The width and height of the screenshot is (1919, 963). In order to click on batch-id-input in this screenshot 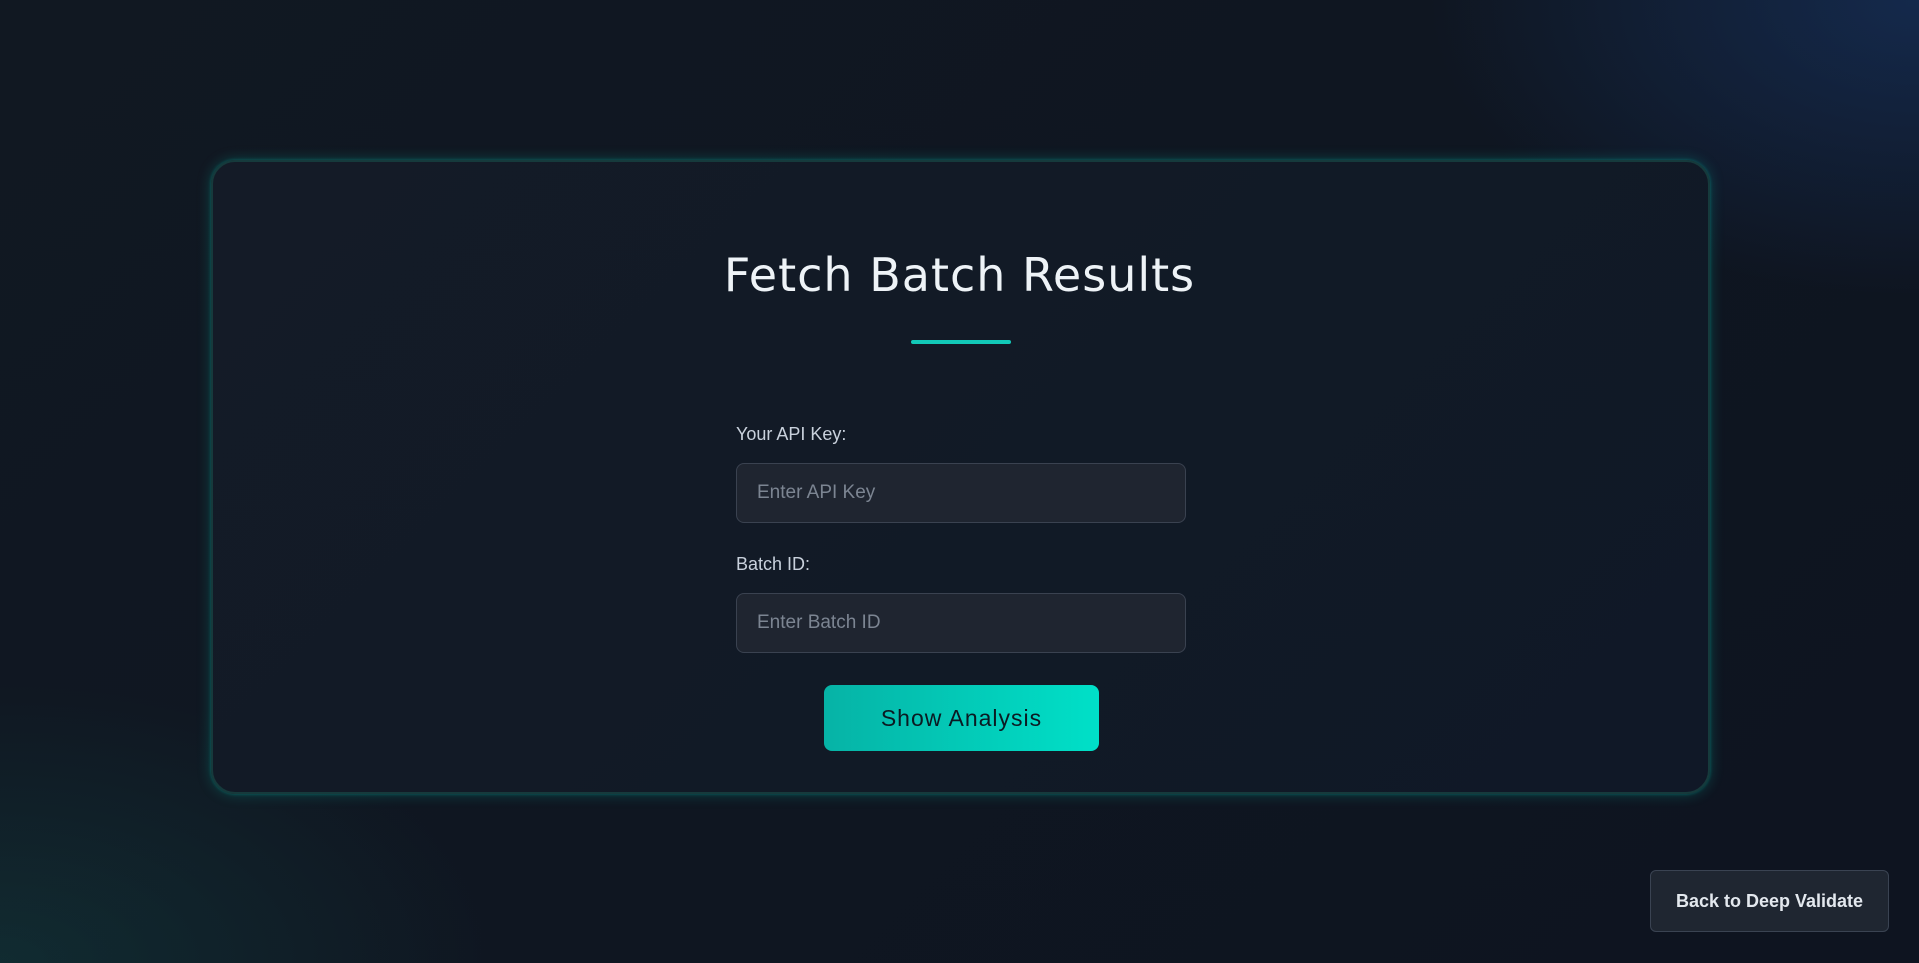, I will do `click(961, 623)`.